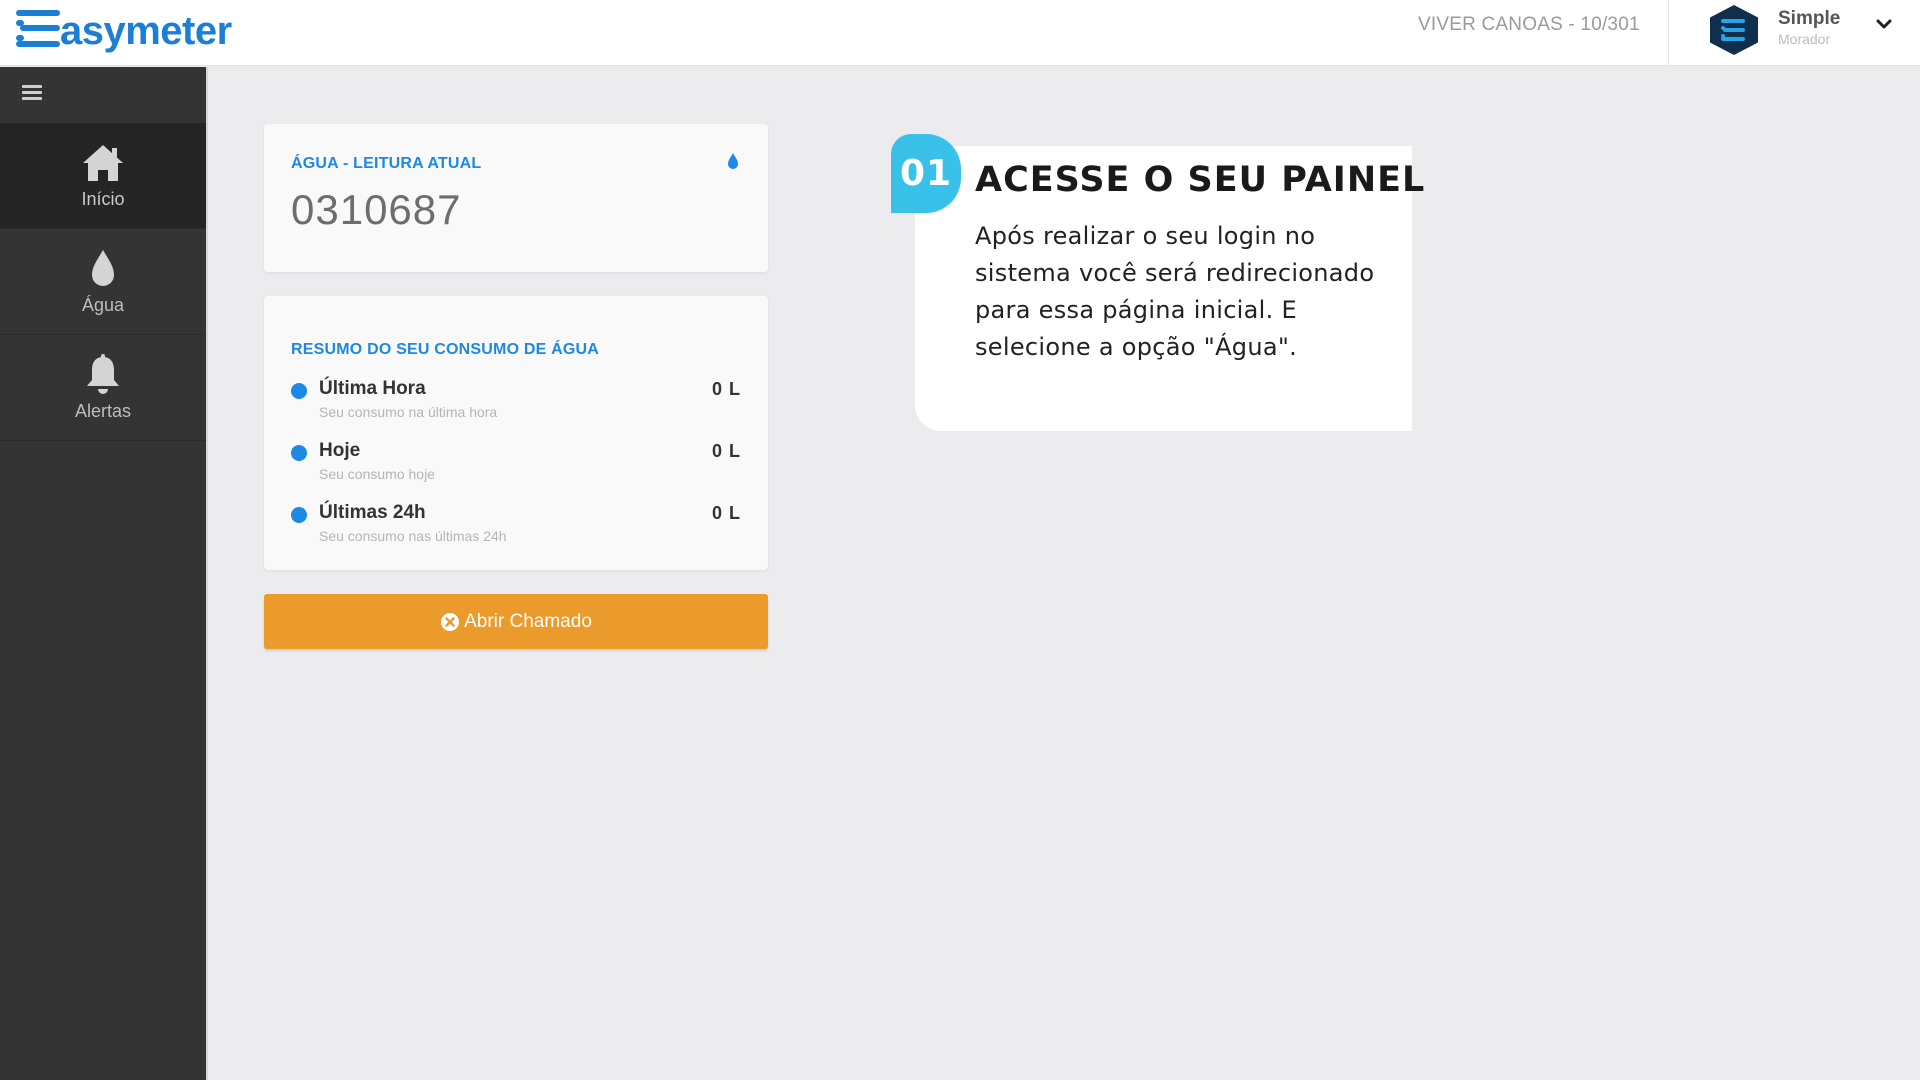 The image size is (1920, 1080). I want to click on logo-e-icon, so click(39, 28).